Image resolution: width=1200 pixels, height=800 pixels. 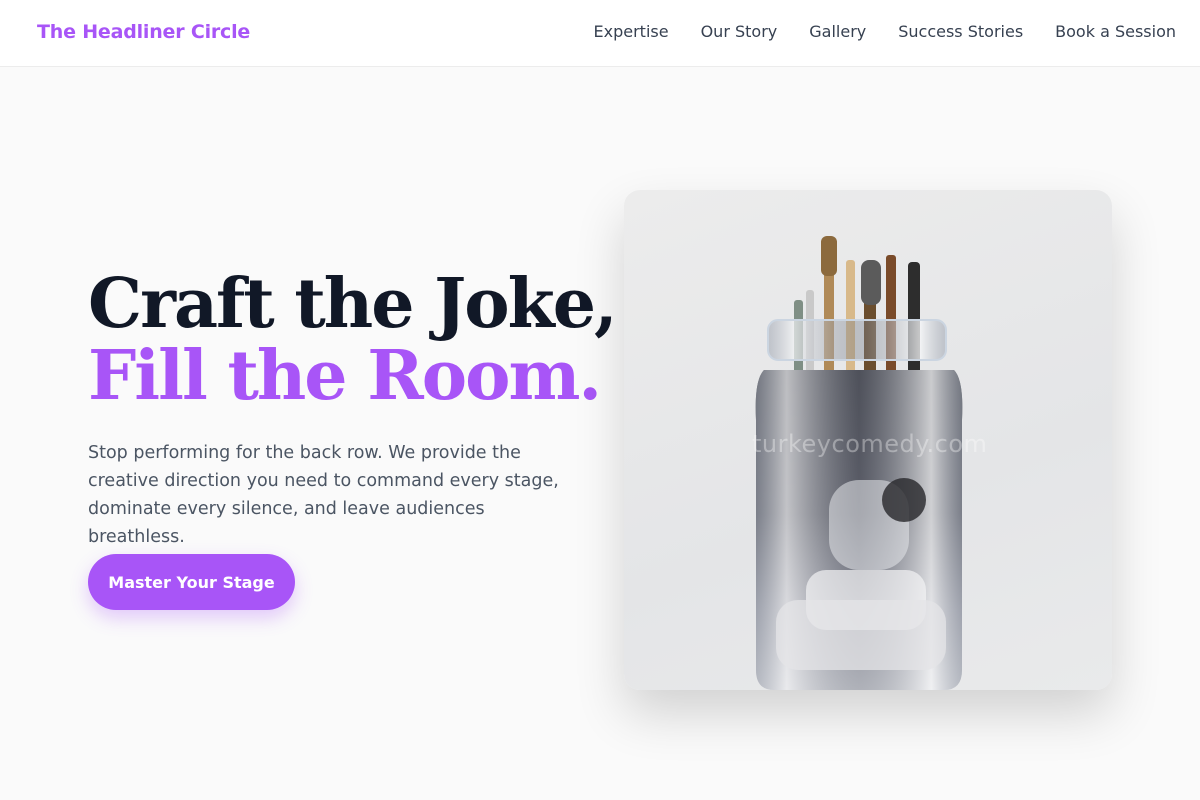 I want to click on nav-link-success-stories: Success Stories, so click(x=960, y=31).